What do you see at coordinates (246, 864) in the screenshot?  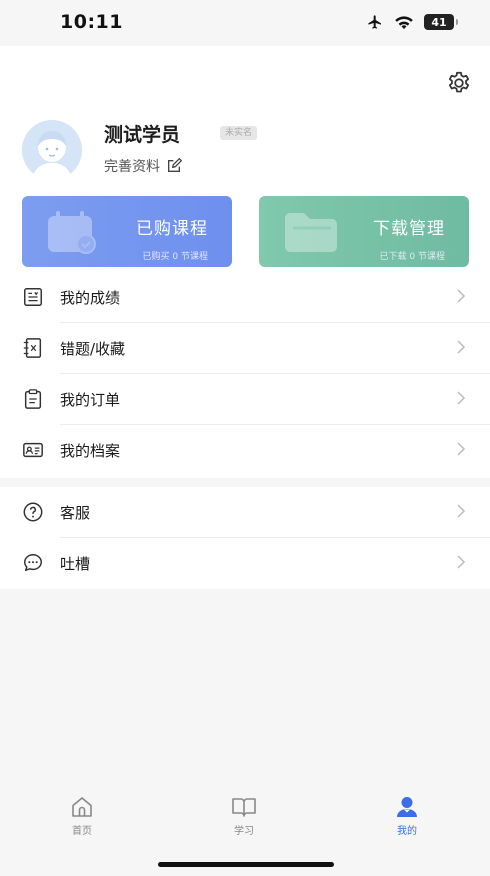 I see `home-indicator` at bounding box center [246, 864].